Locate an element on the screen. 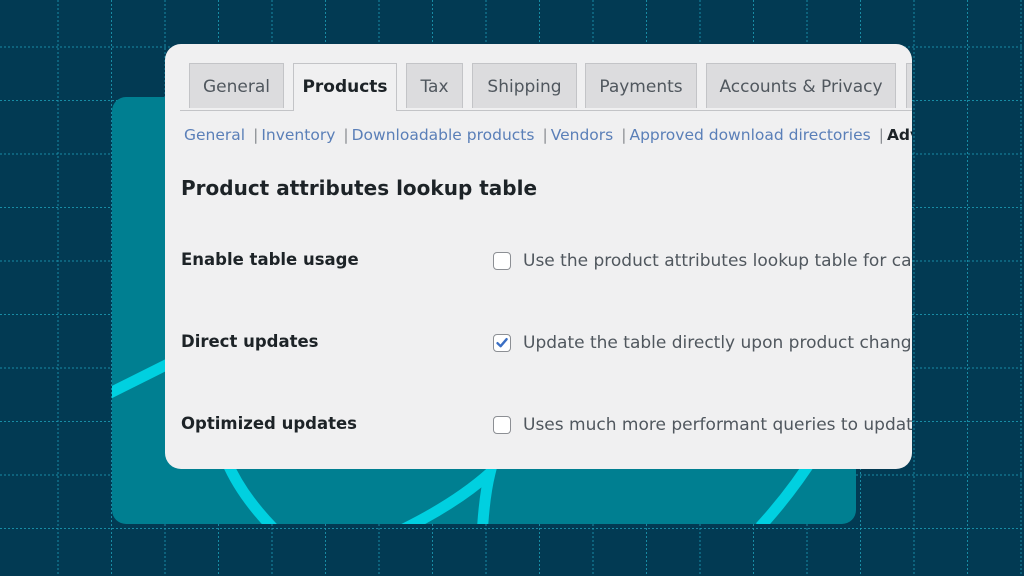 Image resolution: width=1024 pixels, height=576 pixels. checkmark-icon is located at coordinates (502, 343).